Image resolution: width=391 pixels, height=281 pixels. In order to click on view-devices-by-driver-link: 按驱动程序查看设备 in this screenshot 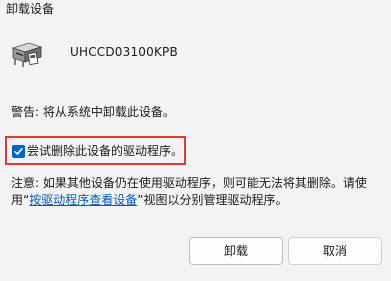, I will do `click(83, 200)`.